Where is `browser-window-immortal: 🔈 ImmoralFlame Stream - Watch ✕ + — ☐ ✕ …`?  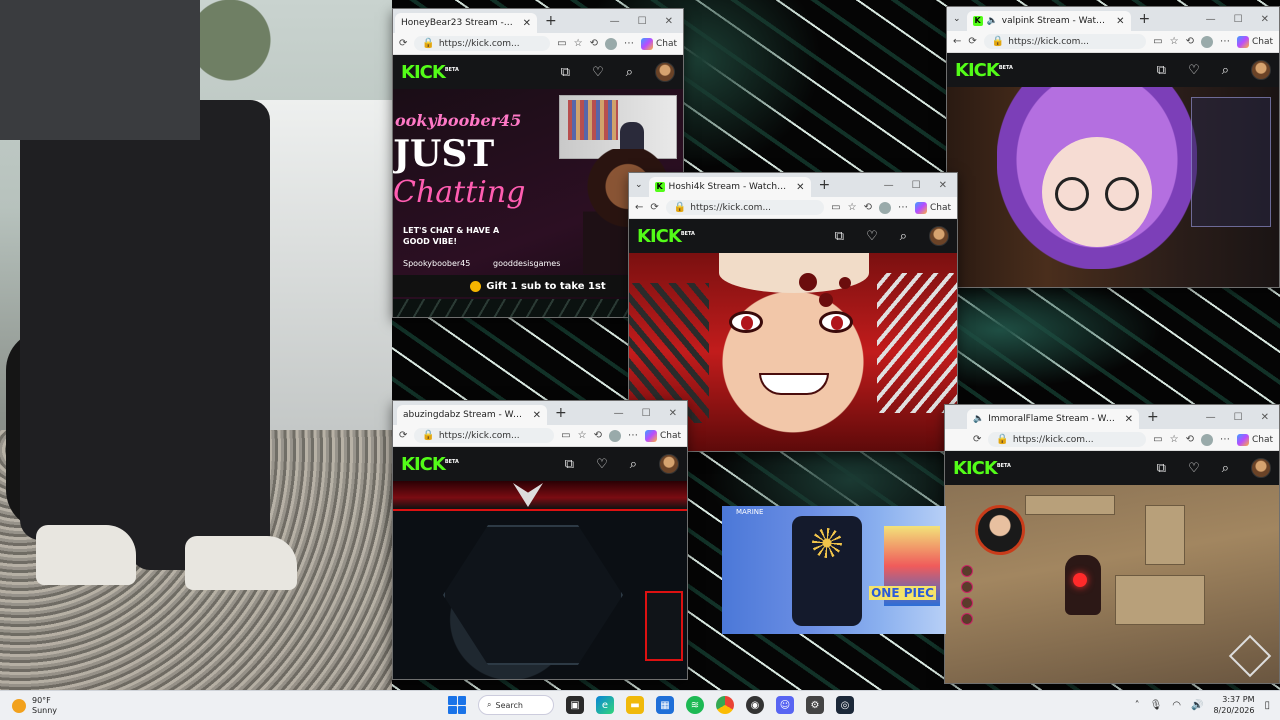 browser-window-immortal: 🔈 ImmoralFlame Stream - Watch ✕ + — ☐ ✕ … is located at coordinates (1112, 544).